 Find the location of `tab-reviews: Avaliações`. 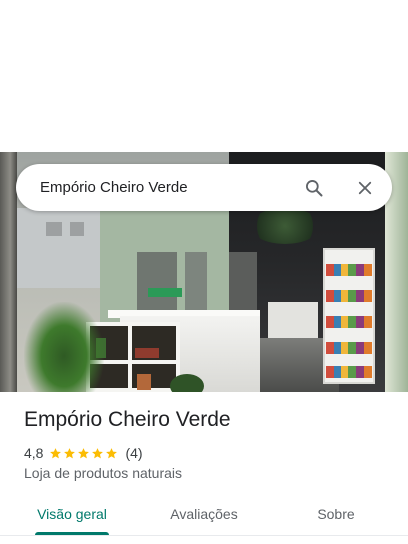

tab-reviews: Avaliações is located at coordinates (204, 515).